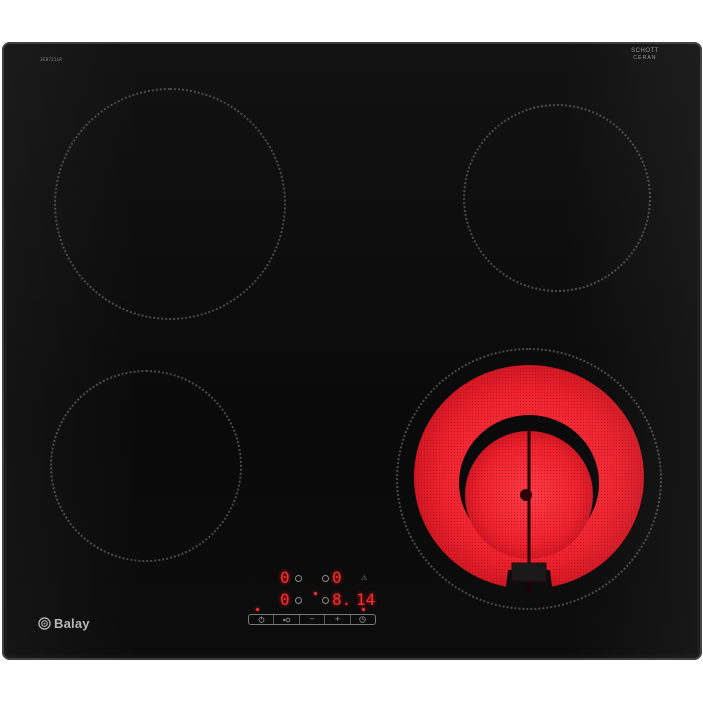 Image resolution: width=703 pixels, height=703 pixels. I want to click on plus-button: +, so click(338, 619).